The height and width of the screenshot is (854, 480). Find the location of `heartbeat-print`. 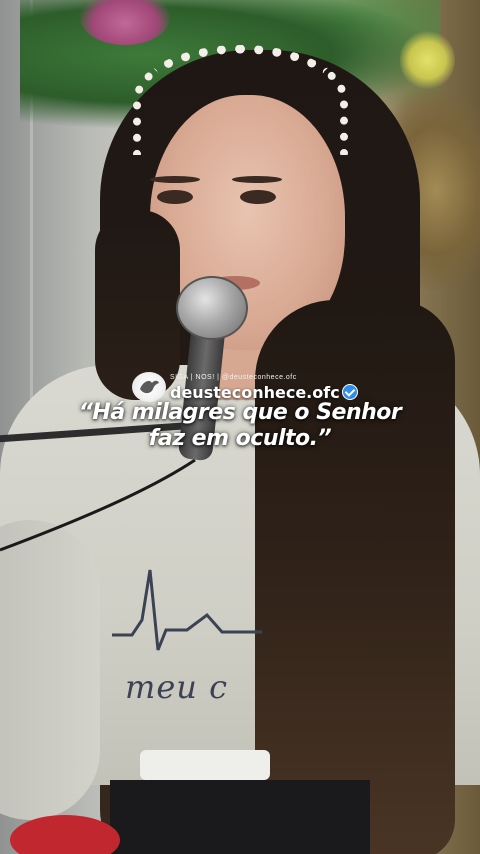

heartbeat-print is located at coordinates (187, 610).